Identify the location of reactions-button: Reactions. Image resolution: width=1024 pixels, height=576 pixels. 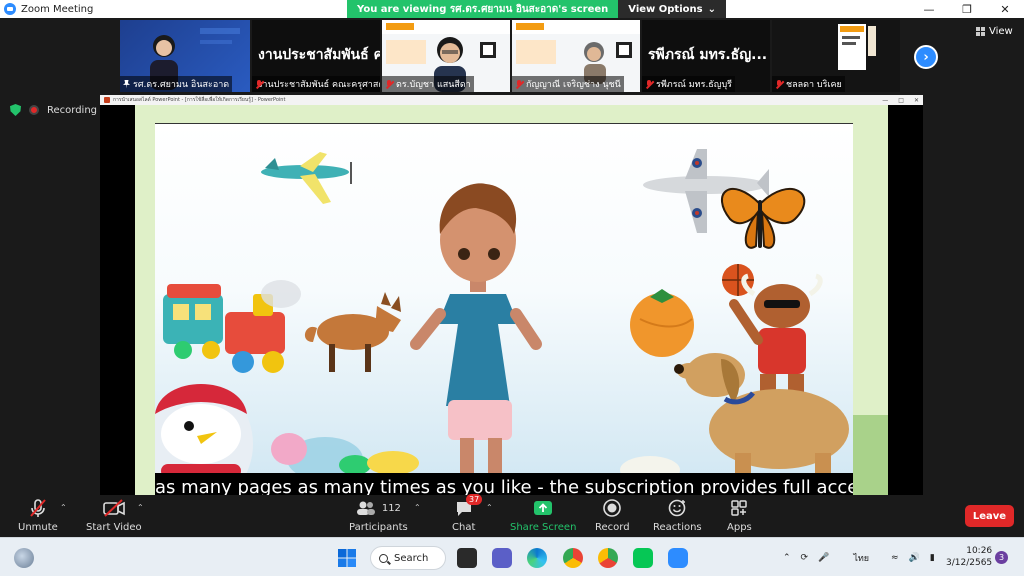
(677, 515).